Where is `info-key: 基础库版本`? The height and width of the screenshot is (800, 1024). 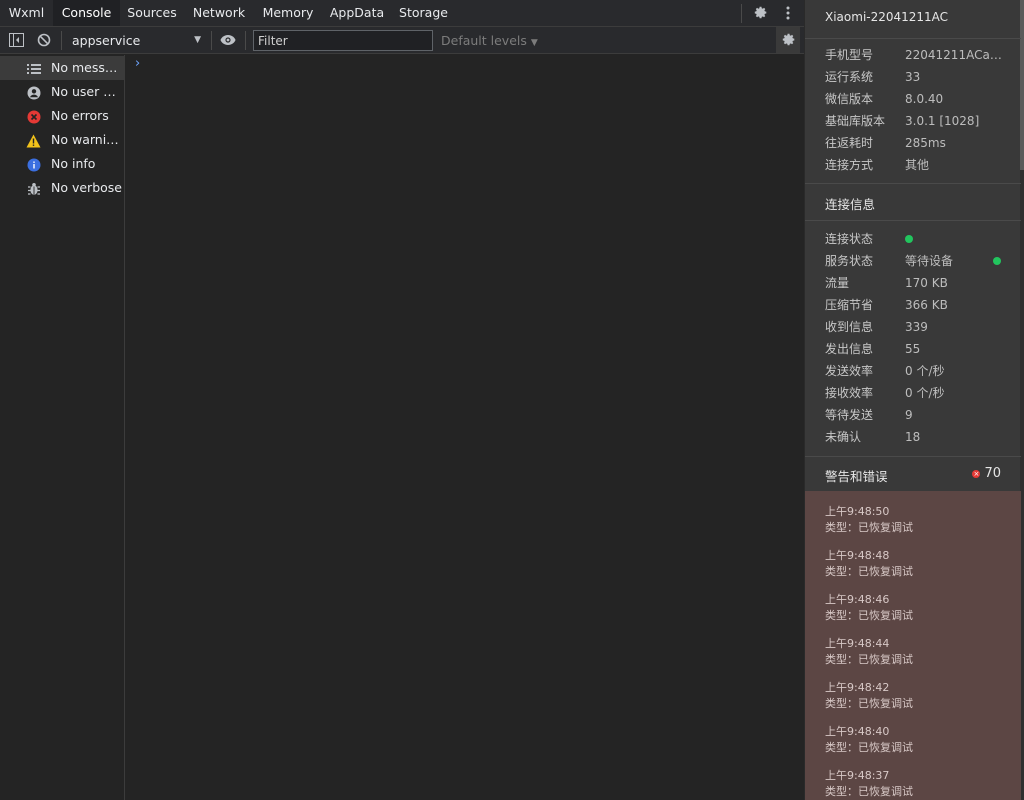 info-key: 基础库版本 is located at coordinates (855, 121).